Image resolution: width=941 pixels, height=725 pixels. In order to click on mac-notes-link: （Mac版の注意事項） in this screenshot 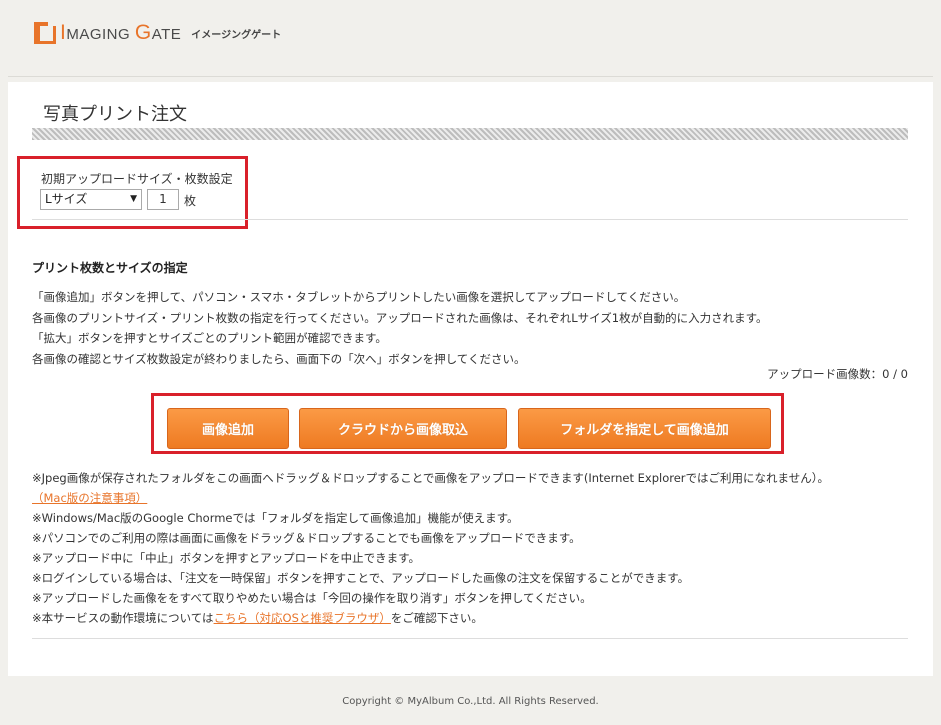, I will do `click(89, 498)`.